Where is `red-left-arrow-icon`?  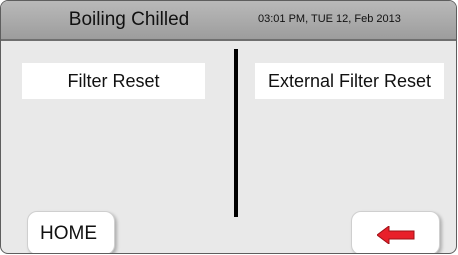 red-left-arrow-icon is located at coordinates (396, 235).